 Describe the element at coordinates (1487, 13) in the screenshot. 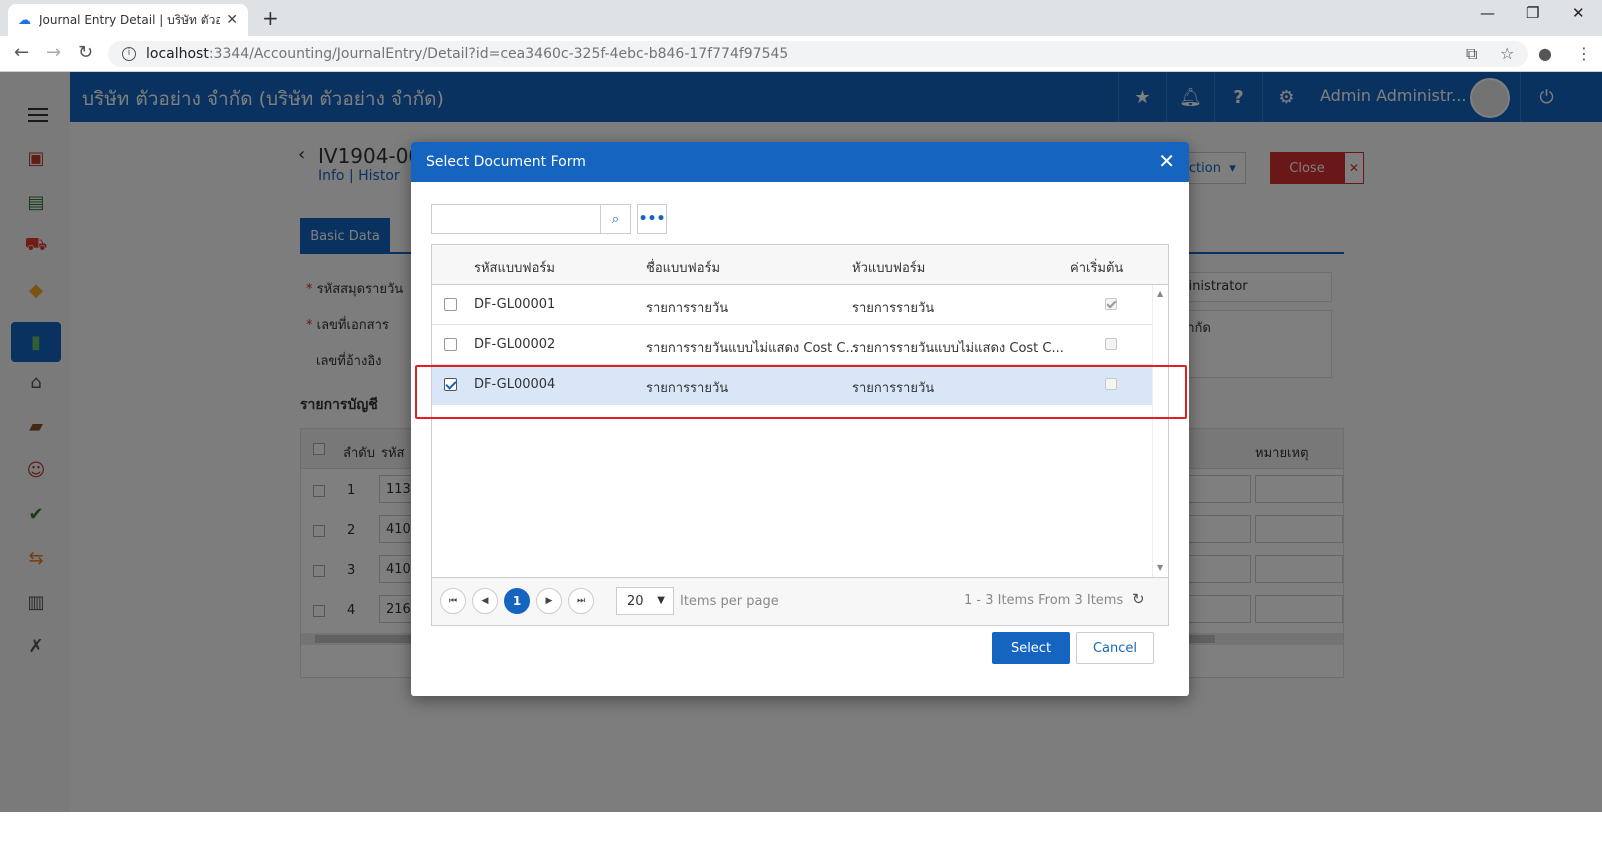

I see `minimize-icon: —` at that location.